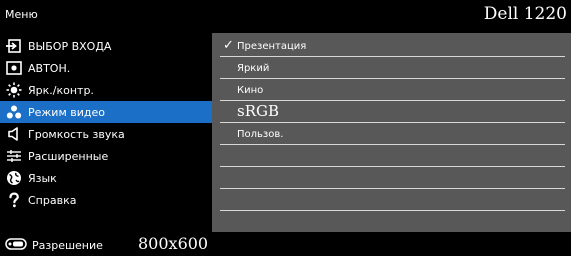 The image size is (571, 256). I want to click on menu-title: Меню, so click(21, 14).